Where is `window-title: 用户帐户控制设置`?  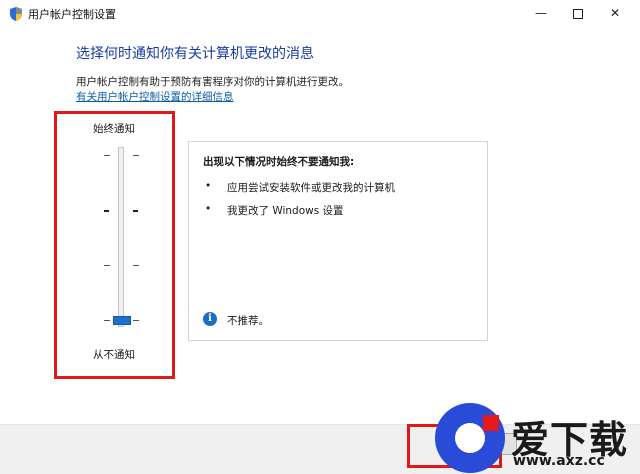
window-title: 用户帐户控制设置 is located at coordinates (72, 14).